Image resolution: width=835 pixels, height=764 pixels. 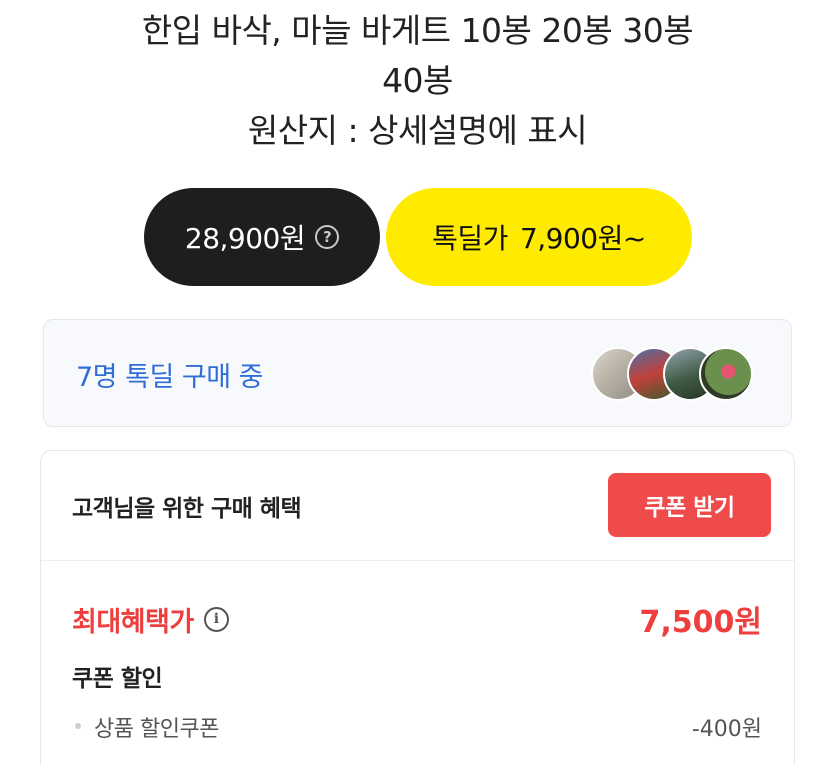 What do you see at coordinates (245, 238) in the screenshot?
I see `regular-price: 28,900원` at bounding box center [245, 238].